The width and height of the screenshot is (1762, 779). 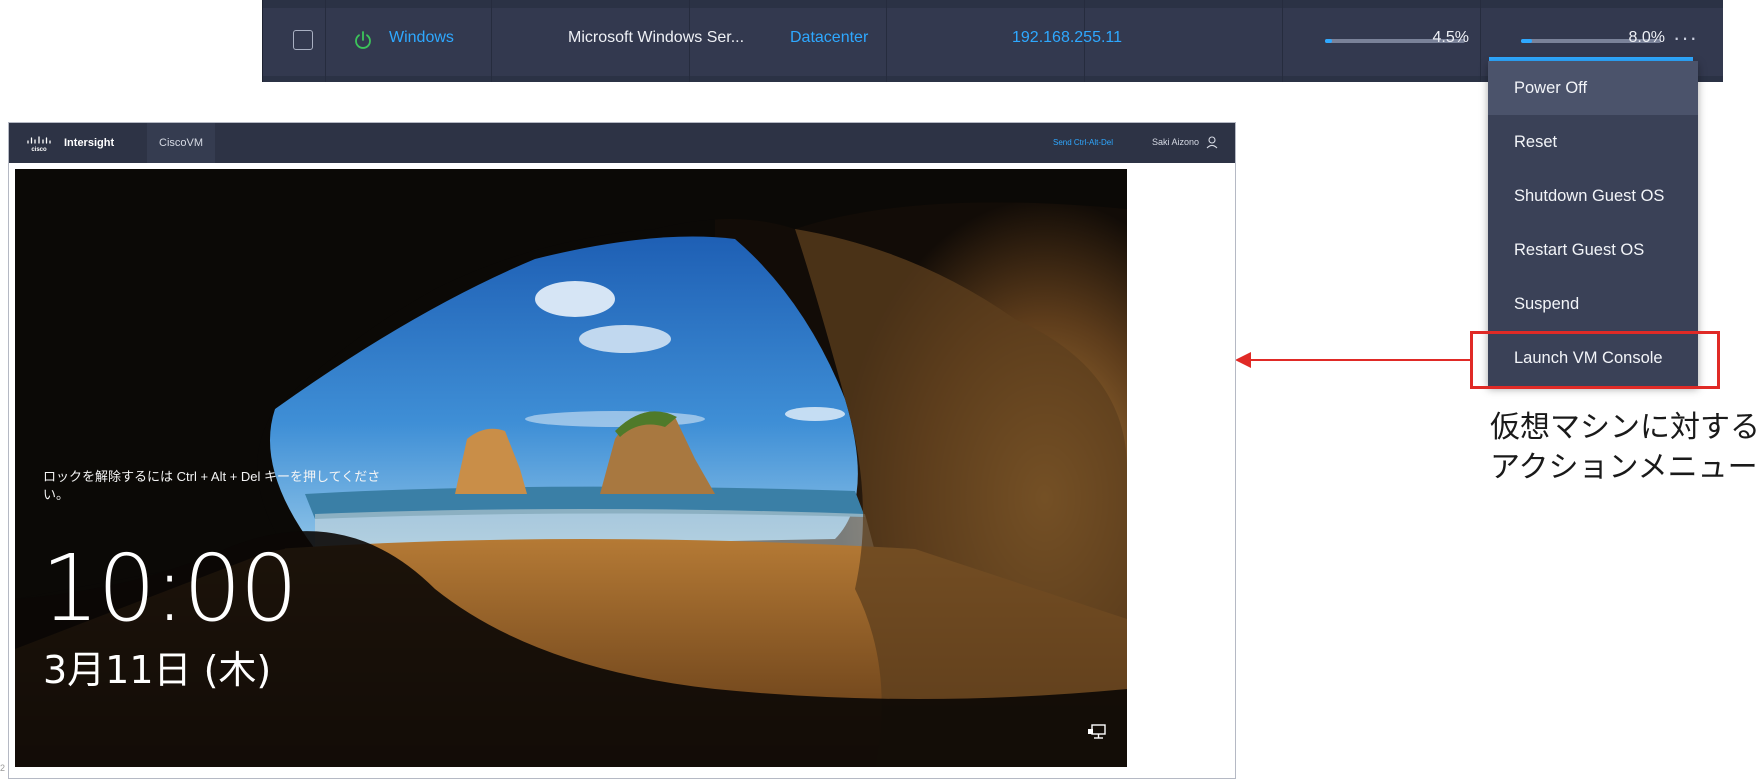 What do you see at coordinates (1625, 448) in the screenshot?
I see `annotation-caption: 仮想マシンに対する アクションメニュー` at bounding box center [1625, 448].